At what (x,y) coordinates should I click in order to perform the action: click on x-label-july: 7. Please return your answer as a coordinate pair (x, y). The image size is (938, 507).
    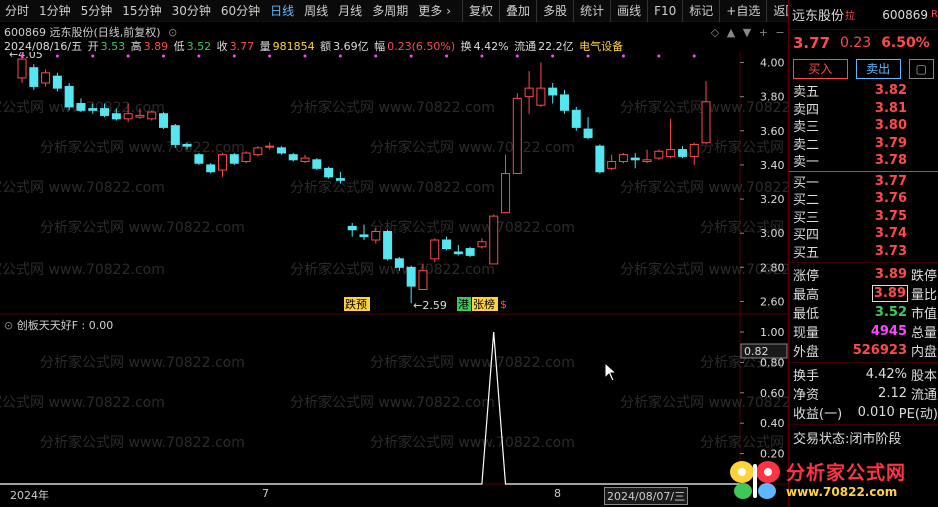
    Looking at the image, I should click on (265, 493).